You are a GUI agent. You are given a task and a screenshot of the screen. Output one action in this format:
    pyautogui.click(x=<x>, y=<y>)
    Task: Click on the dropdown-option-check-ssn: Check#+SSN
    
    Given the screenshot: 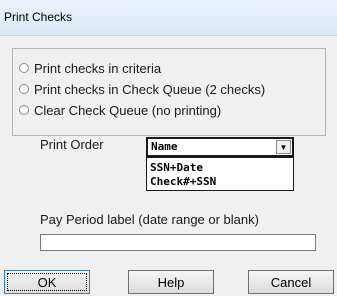 What is the action you would take?
    pyautogui.click(x=183, y=181)
    